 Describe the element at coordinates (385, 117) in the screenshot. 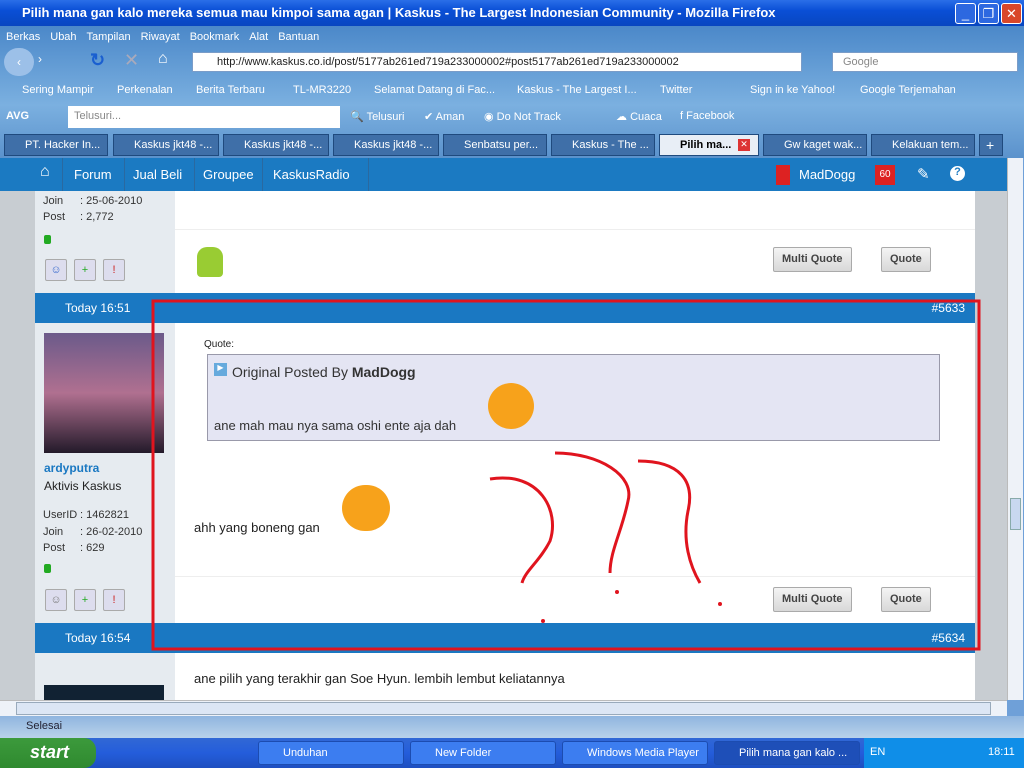

I see `avg-search-label: Telusuri` at that location.